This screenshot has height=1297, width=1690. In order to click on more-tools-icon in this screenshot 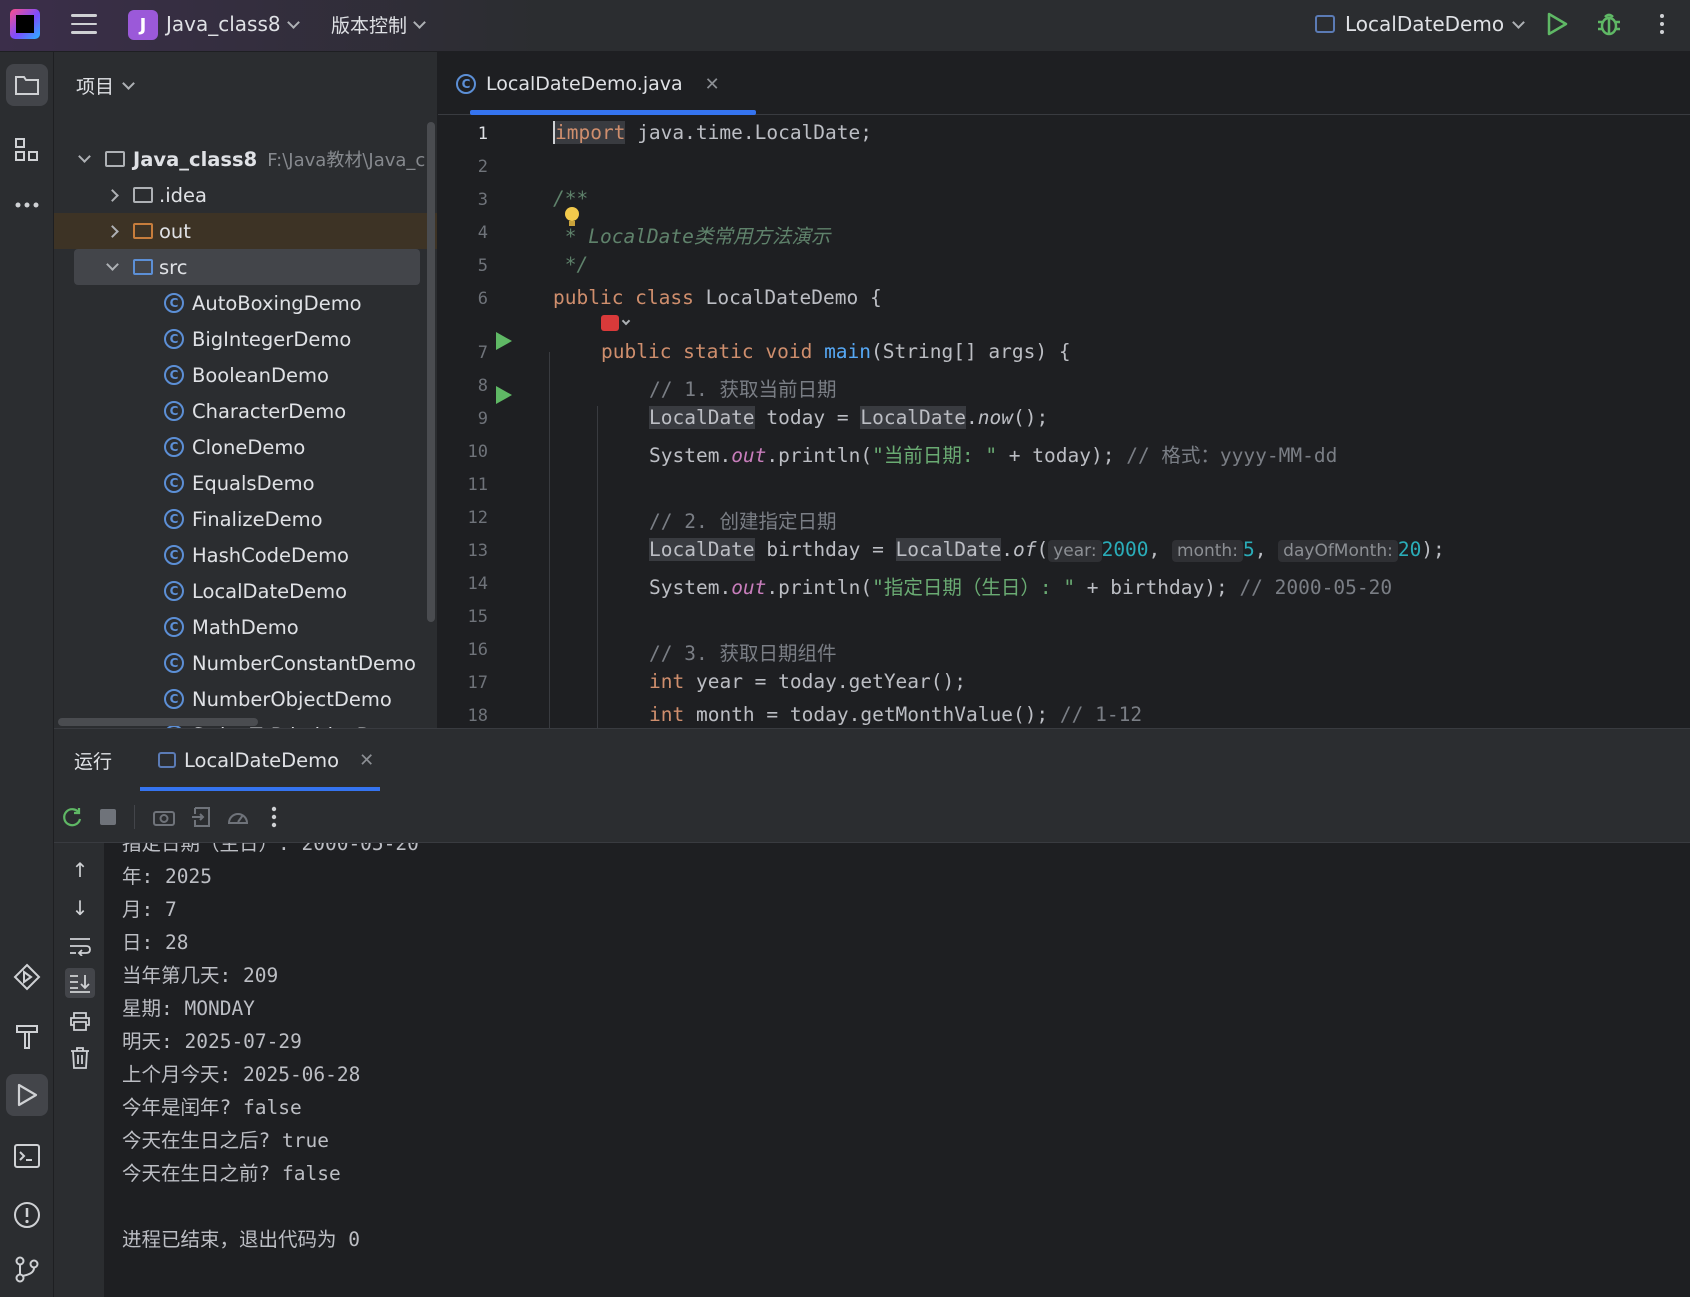, I will do `click(27, 205)`.